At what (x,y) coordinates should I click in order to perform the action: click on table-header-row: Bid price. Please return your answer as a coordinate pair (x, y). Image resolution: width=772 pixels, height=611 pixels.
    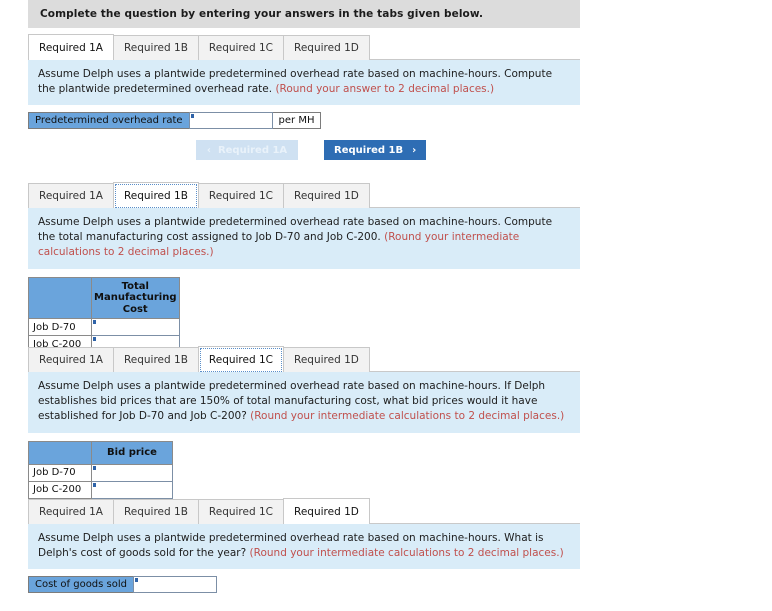
    Looking at the image, I should click on (100, 452).